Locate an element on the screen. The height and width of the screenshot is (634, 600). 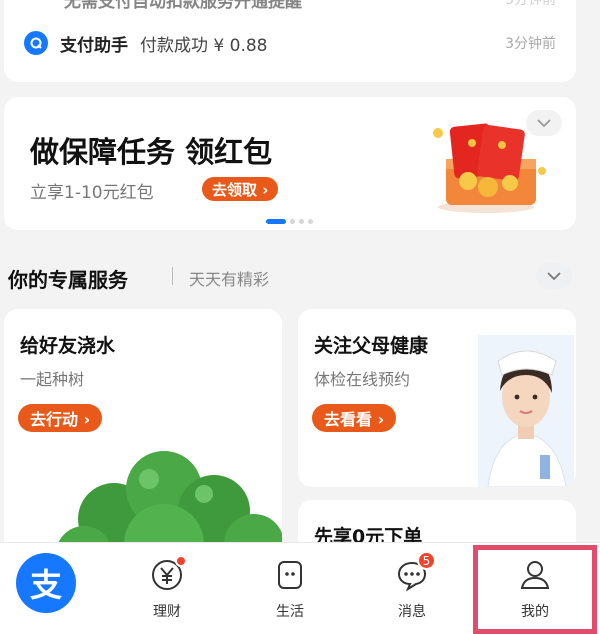
tab-wealth: 理财 is located at coordinates (167, 588).